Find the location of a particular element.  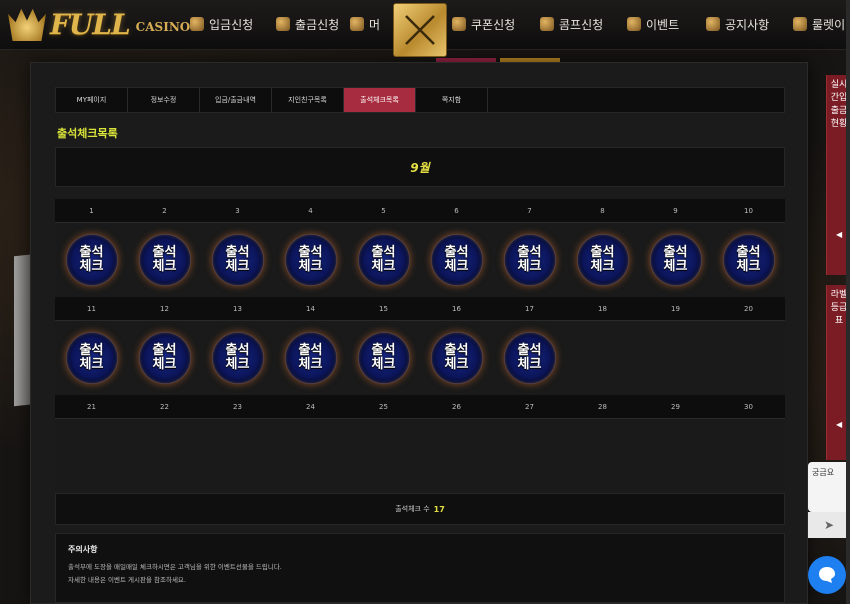

site-logo: FULL CASINO is located at coordinates (99, 24).